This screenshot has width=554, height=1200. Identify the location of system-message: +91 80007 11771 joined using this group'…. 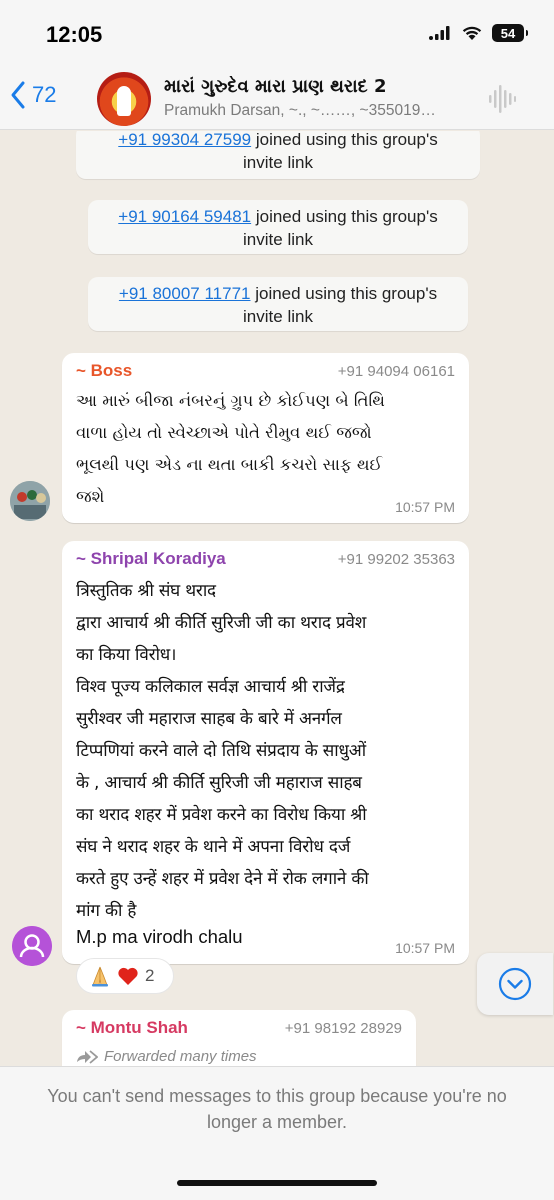
(278, 304).